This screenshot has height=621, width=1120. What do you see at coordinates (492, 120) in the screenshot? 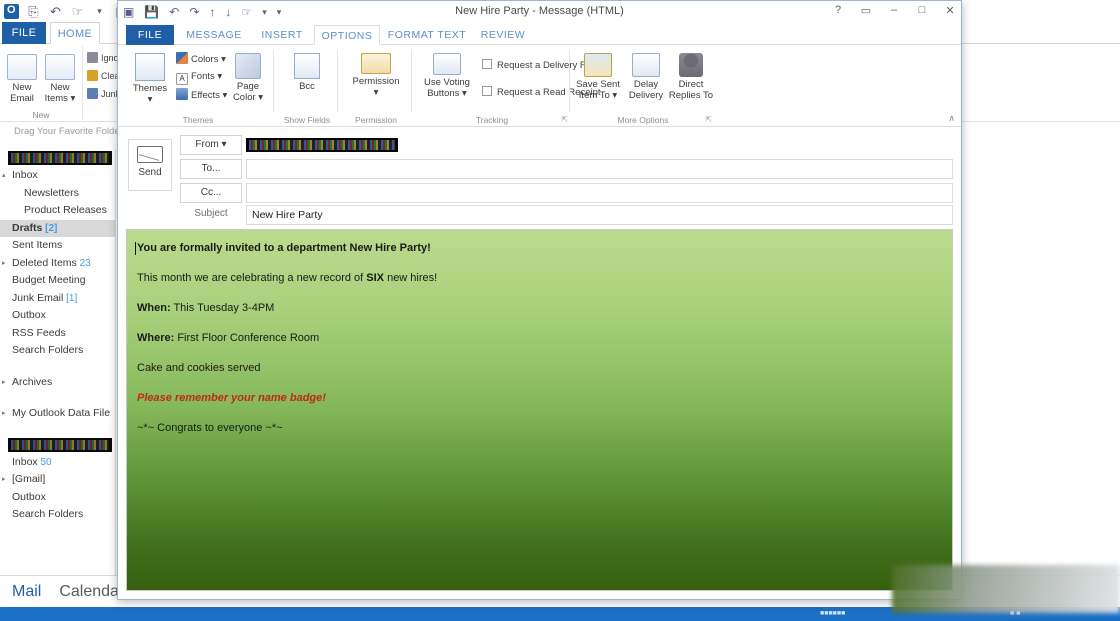
I see `group-label-tracking: Tracking` at bounding box center [492, 120].